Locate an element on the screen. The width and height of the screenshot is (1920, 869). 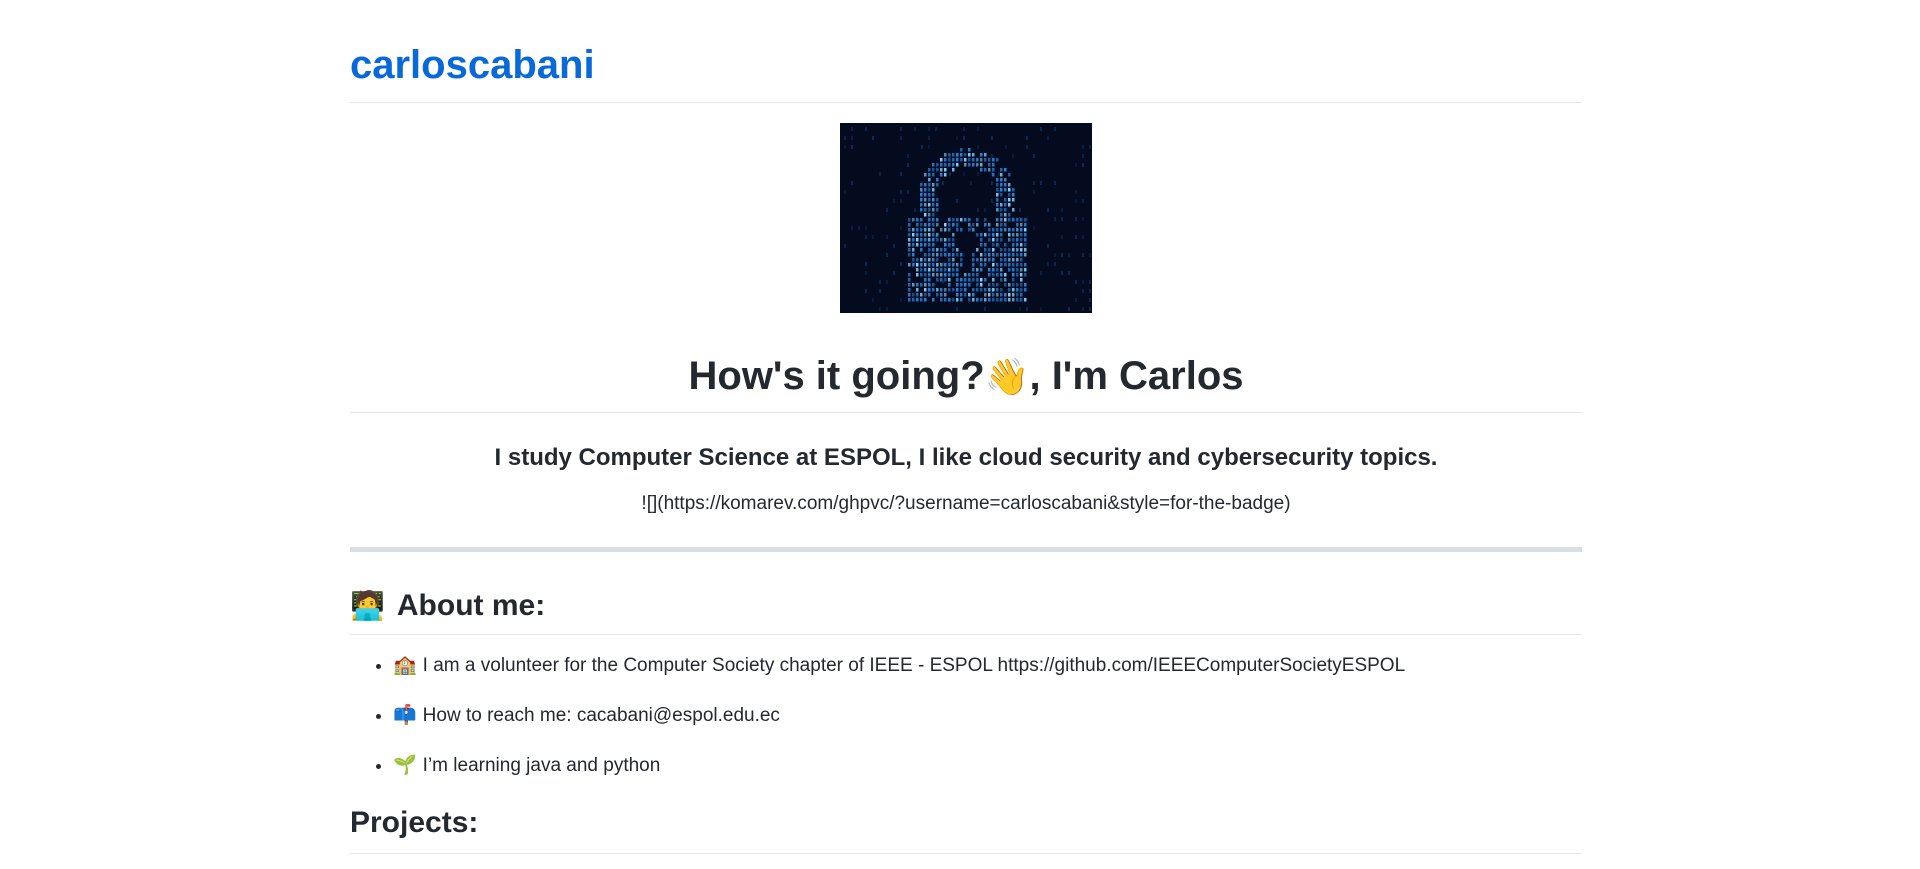
list-item-text: I’m learning java and python is located at coordinates (542, 765).